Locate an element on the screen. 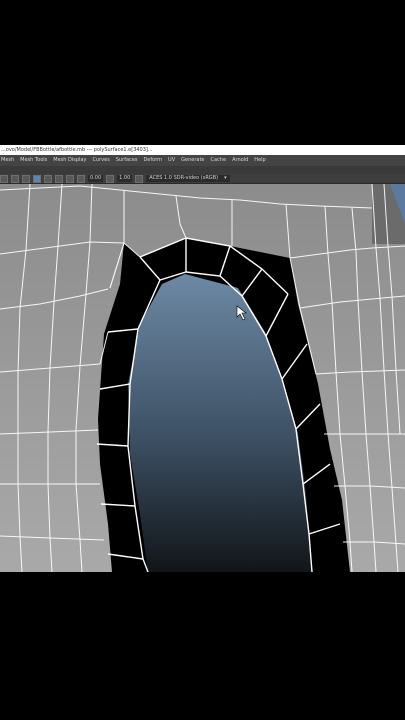 The image size is (405, 720). menu-curves: Curves is located at coordinates (100, 160).